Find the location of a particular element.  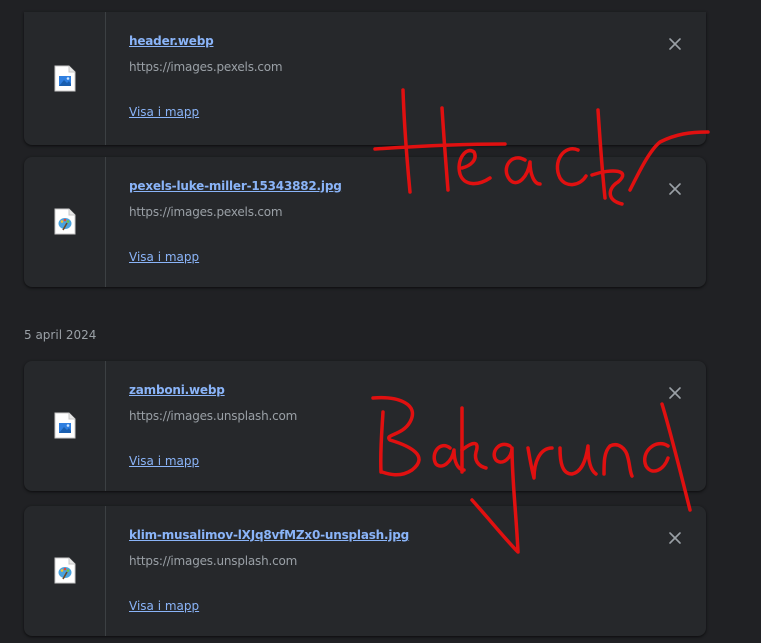

date-group-heading: 5 april 2024 is located at coordinates (60, 335).